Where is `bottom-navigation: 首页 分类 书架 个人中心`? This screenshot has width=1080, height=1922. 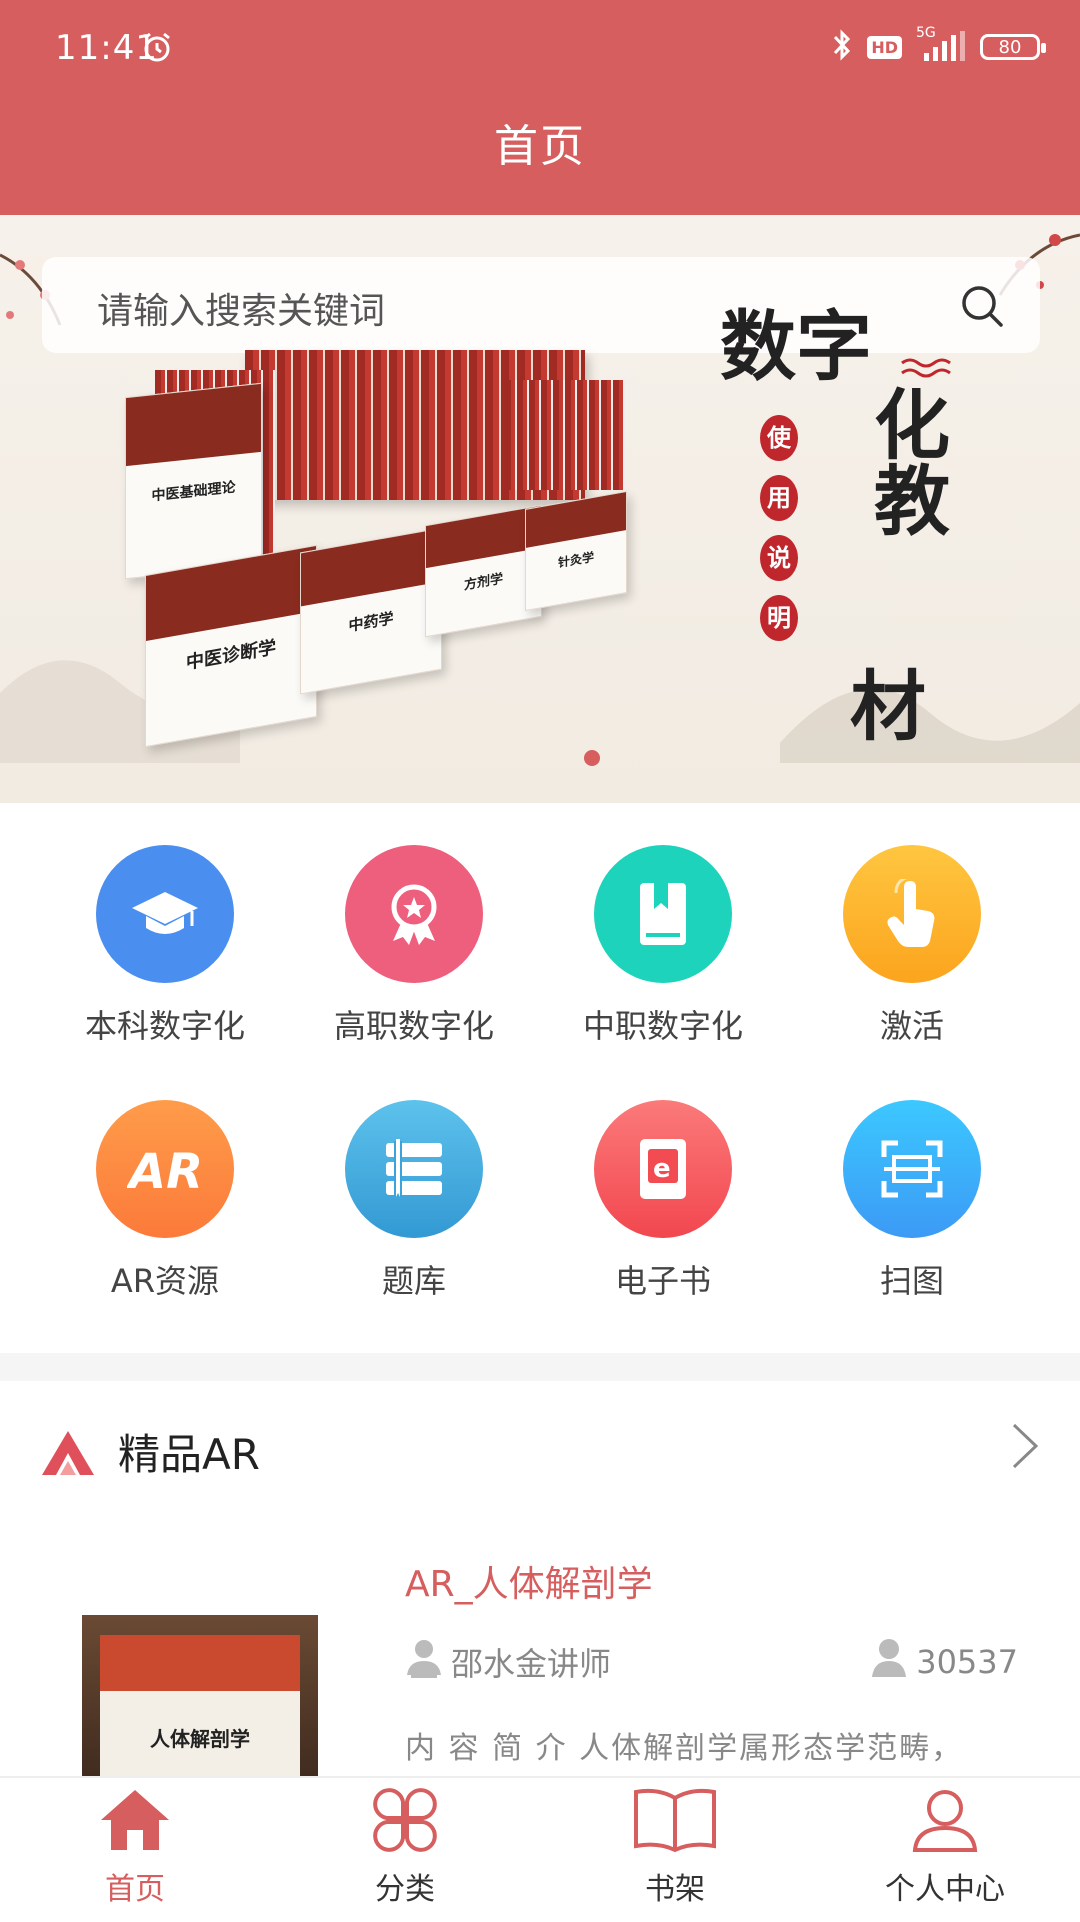 bottom-navigation: 首页 分类 书架 个人中心 is located at coordinates (540, 1849).